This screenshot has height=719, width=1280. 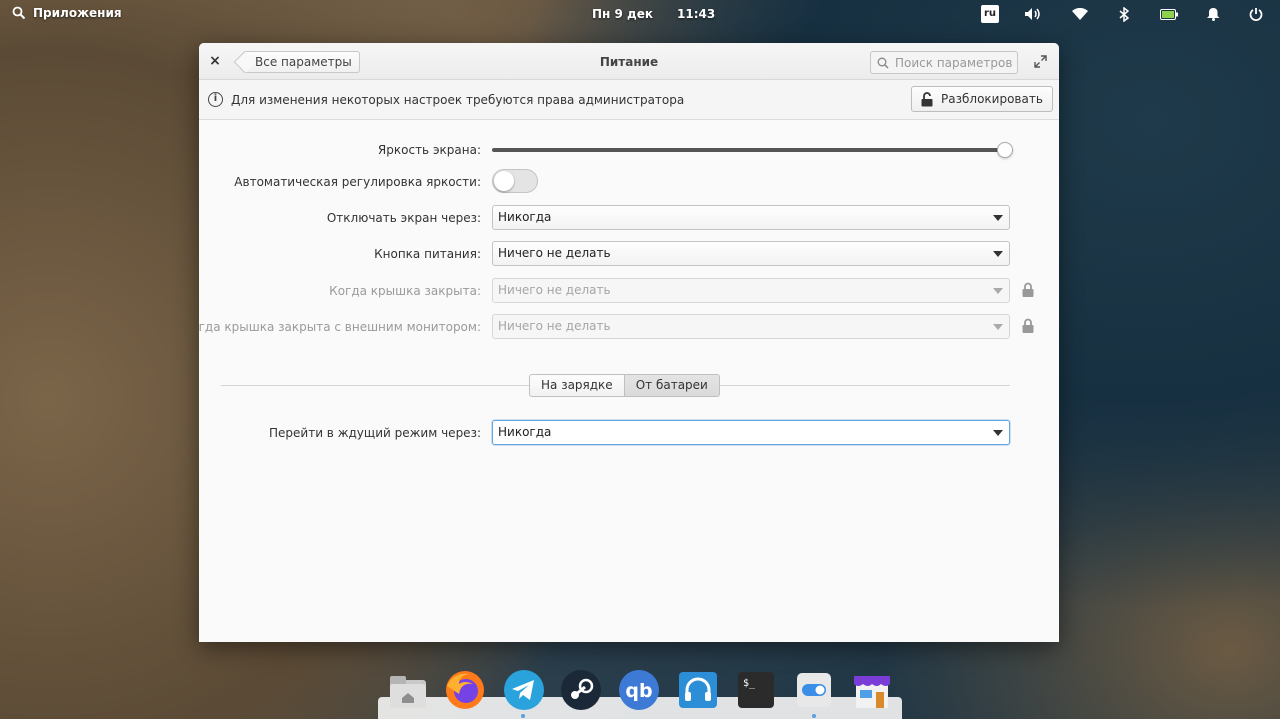 I want to click on power-icon, so click(x=1256, y=14).